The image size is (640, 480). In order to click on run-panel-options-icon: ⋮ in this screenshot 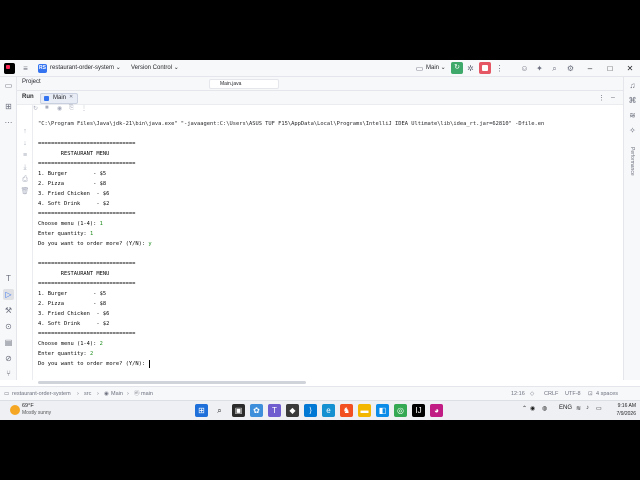, I will do `click(601, 98)`.